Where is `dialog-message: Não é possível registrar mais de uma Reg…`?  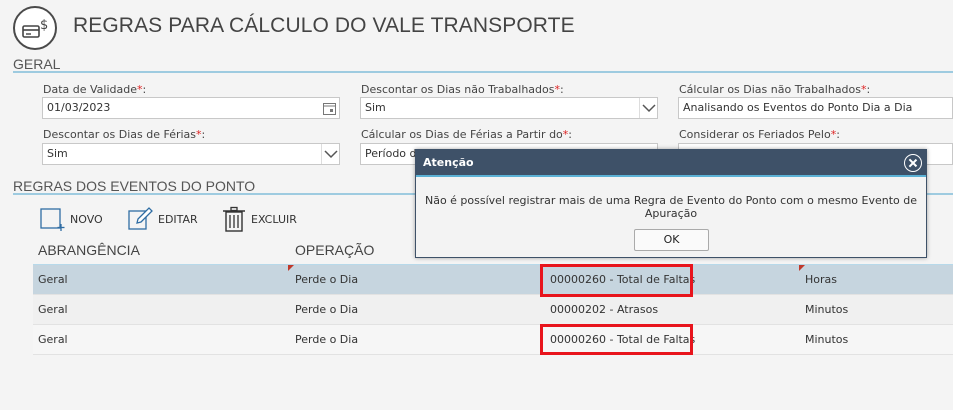 dialog-message: Não é possível registrar mais de uma Reg… is located at coordinates (671, 207).